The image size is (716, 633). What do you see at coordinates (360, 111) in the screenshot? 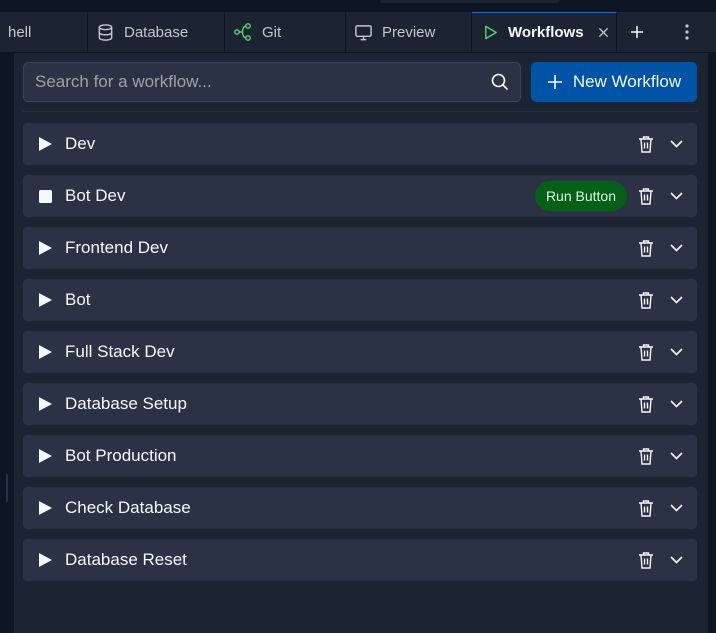
I see `divider` at bounding box center [360, 111].